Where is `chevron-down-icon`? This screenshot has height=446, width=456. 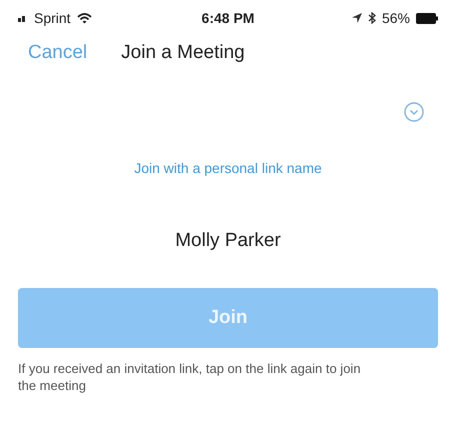 chevron-down-icon is located at coordinates (414, 112).